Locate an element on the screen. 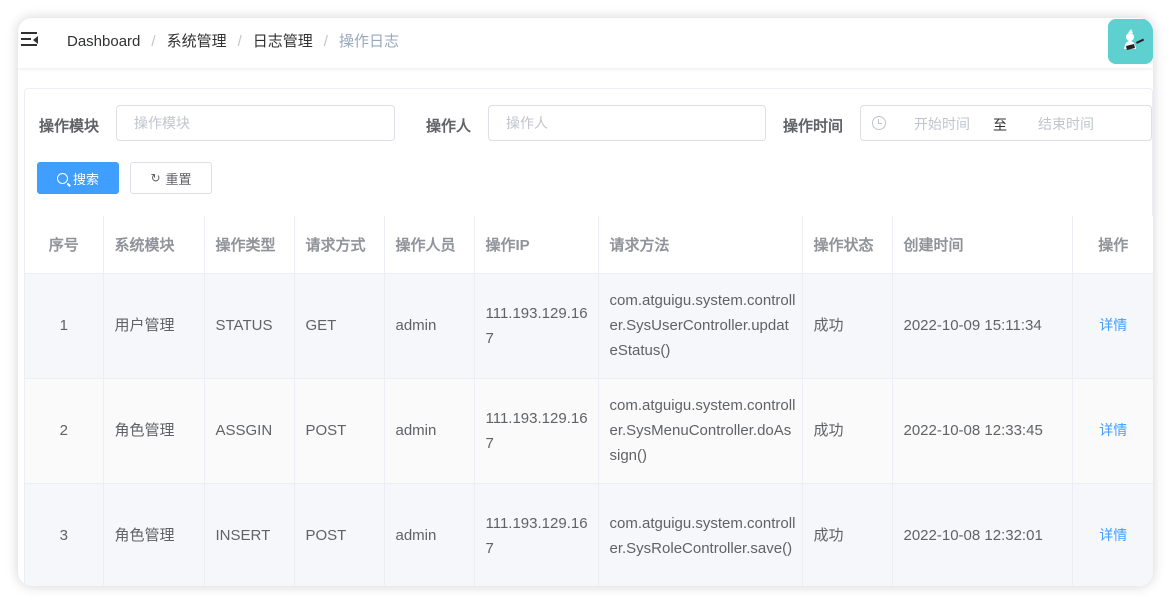 This screenshot has width=1171, height=604. avatar-figure-icon is located at coordinates (1130, 41).